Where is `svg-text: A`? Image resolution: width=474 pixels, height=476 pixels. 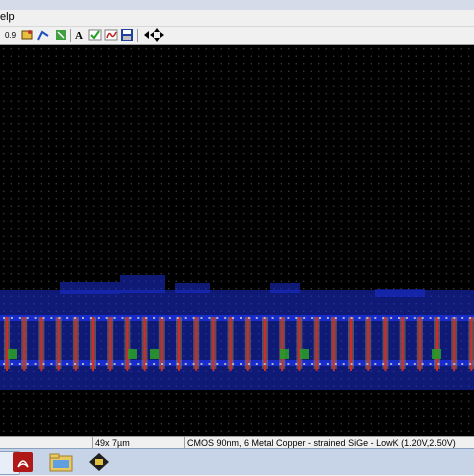 svg-text: A is located at coordinates (79, 36).